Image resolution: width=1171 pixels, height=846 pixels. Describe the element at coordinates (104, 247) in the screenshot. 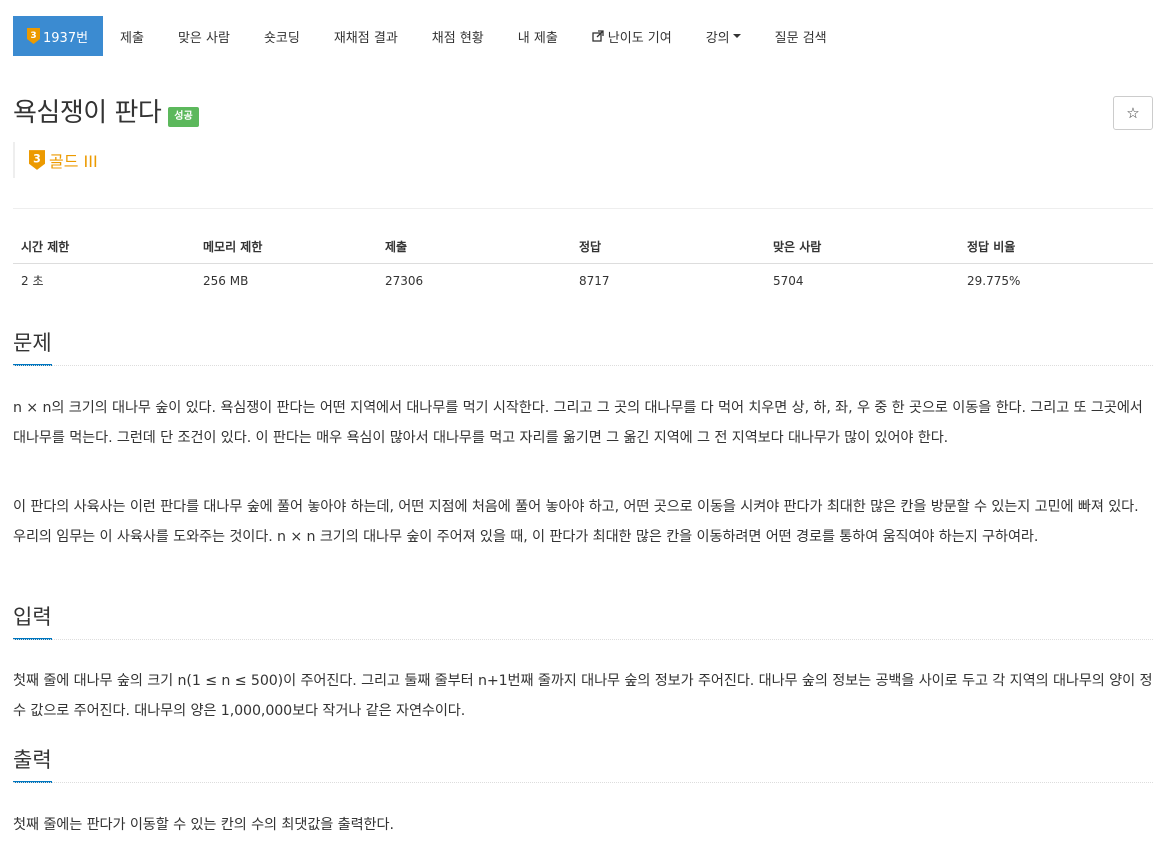

I see `header-time-limit: 시간 제한` at that location.